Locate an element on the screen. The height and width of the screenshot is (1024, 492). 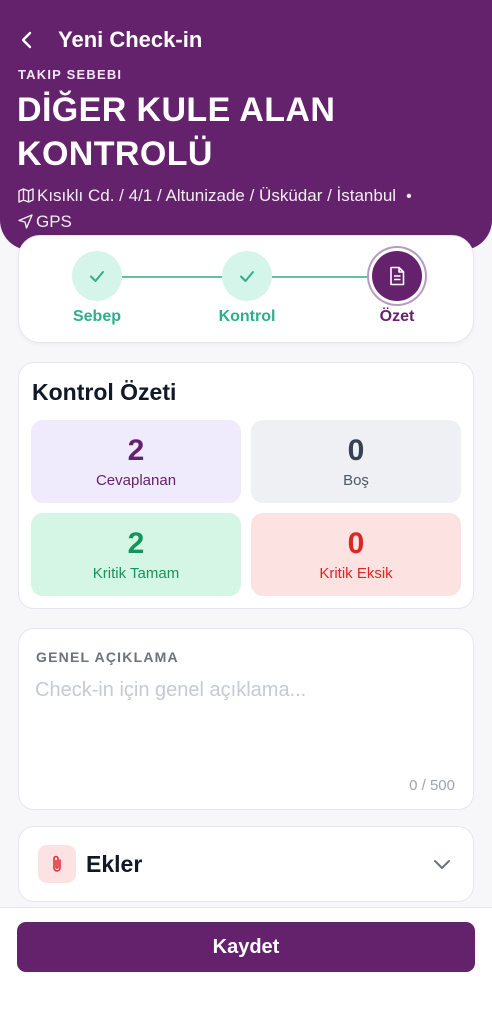
page-title: Yeni Check-in is located at coordinates (130, 39).